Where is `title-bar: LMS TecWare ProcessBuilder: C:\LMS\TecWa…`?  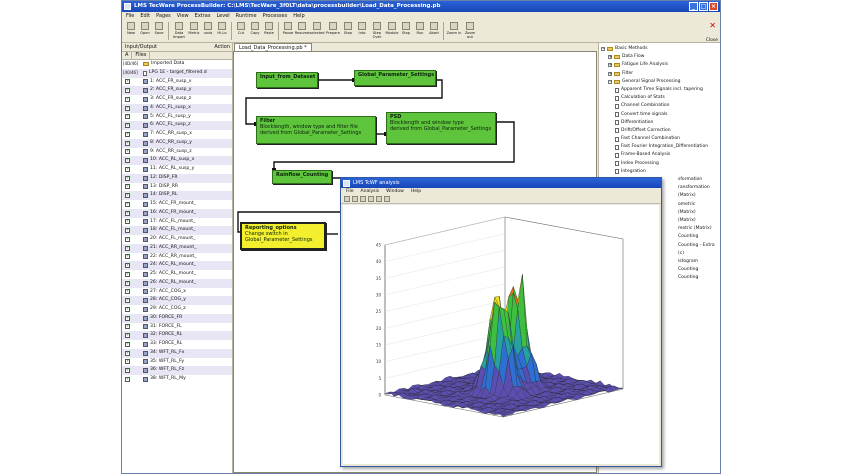 title-bar: LMS TecWare ProcessBuilder: C:\LMS\TecWa… is located at coordinates (421, 6).